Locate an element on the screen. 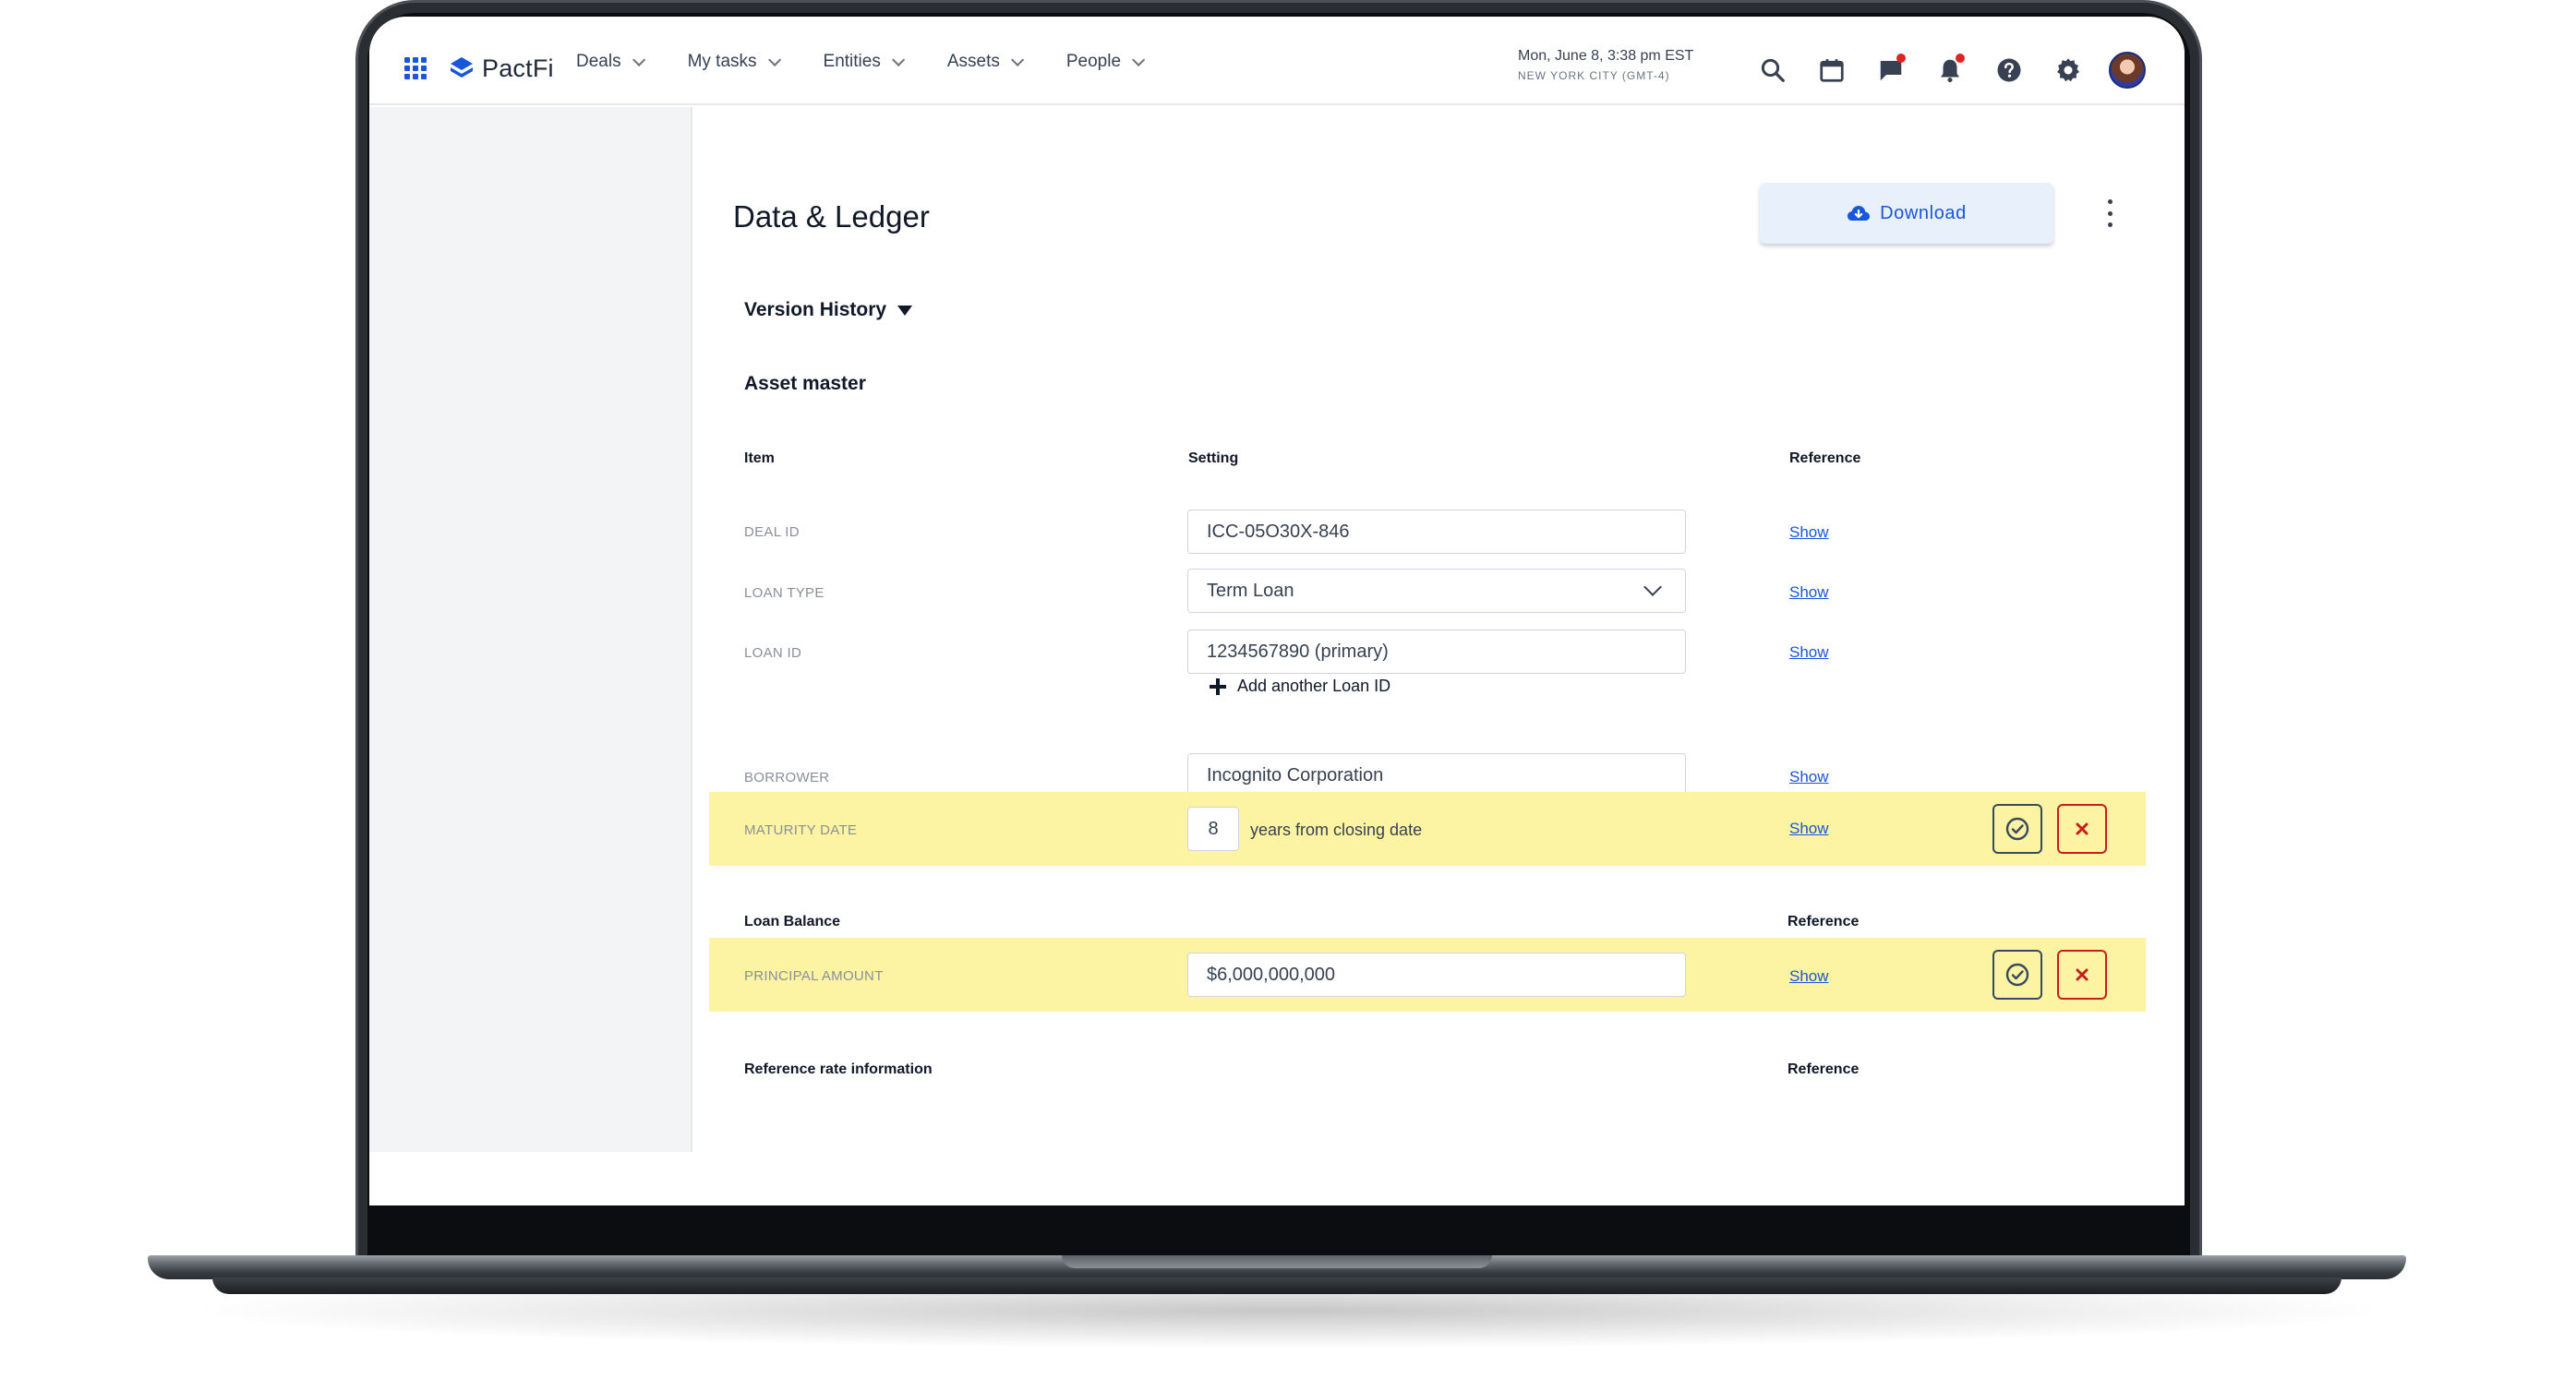 This screenshot has width=2576, height=1379. loan-type-label: LOAN TYPE is located at coordinates (784, 593).